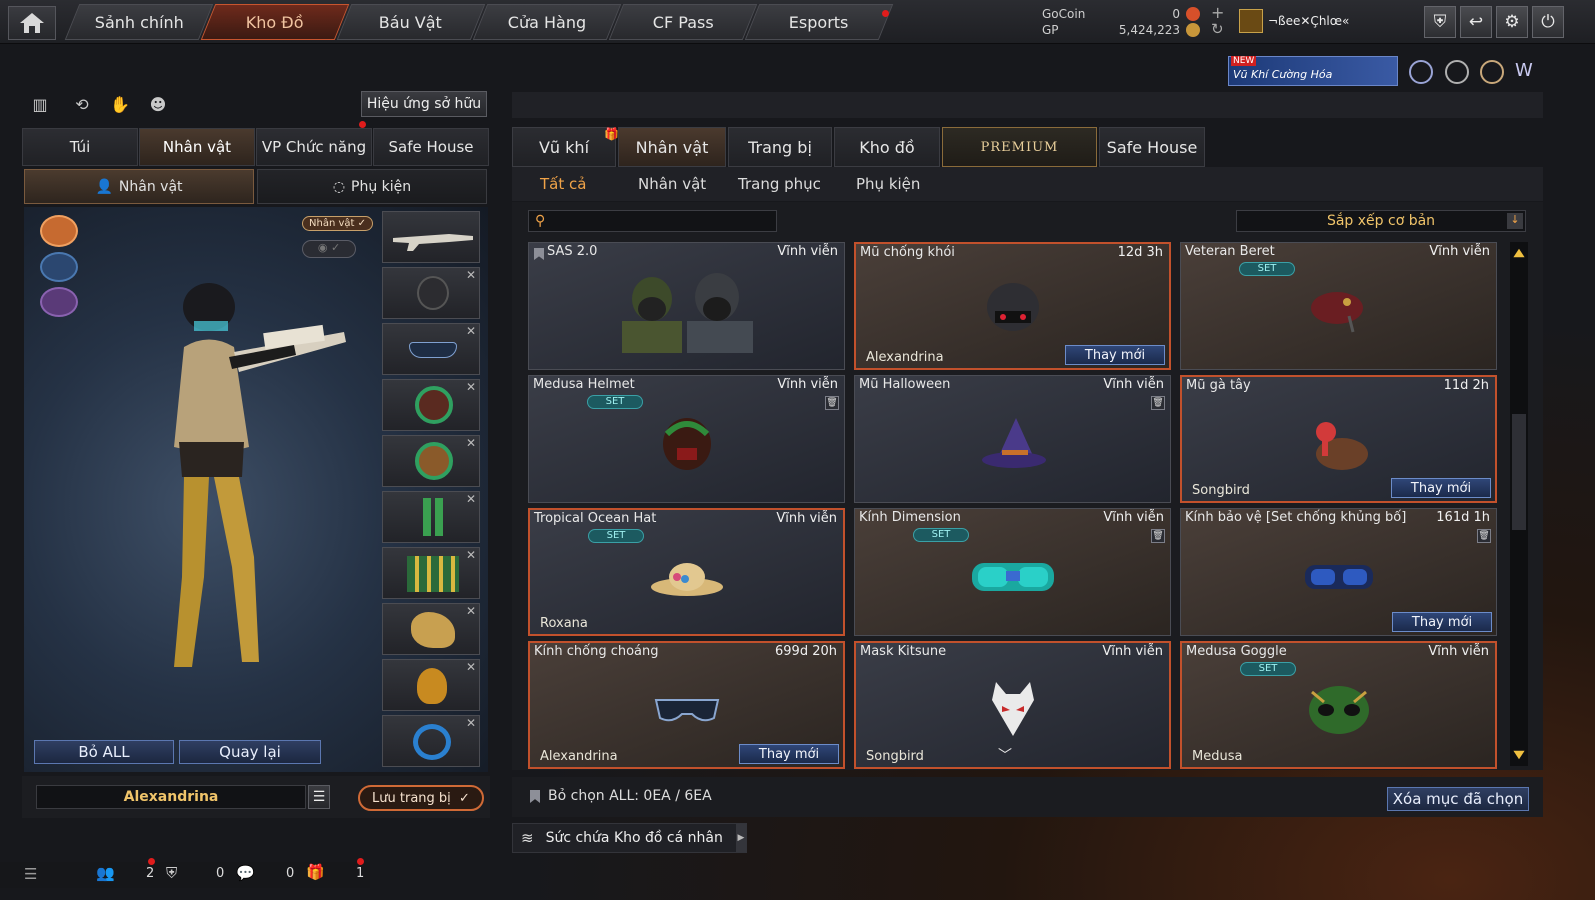 The image size is (1595, 900). I want to click on right-tab-equipment: Trang bị, so click(780, 147).